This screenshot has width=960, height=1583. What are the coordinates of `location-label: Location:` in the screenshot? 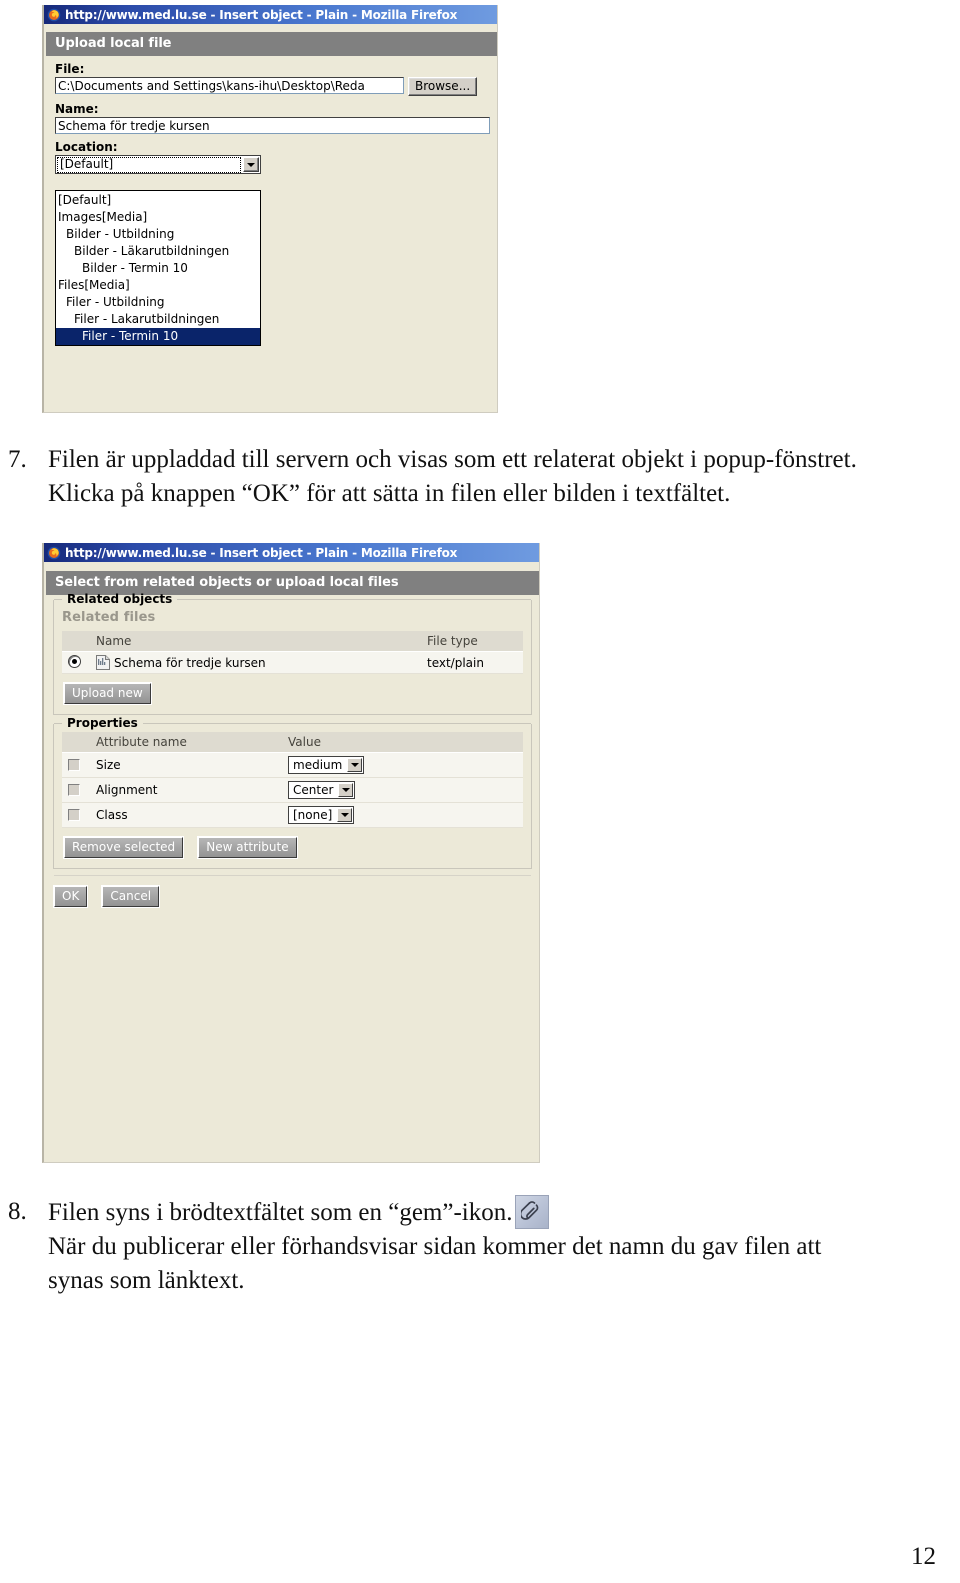 It's located at (86, 147).